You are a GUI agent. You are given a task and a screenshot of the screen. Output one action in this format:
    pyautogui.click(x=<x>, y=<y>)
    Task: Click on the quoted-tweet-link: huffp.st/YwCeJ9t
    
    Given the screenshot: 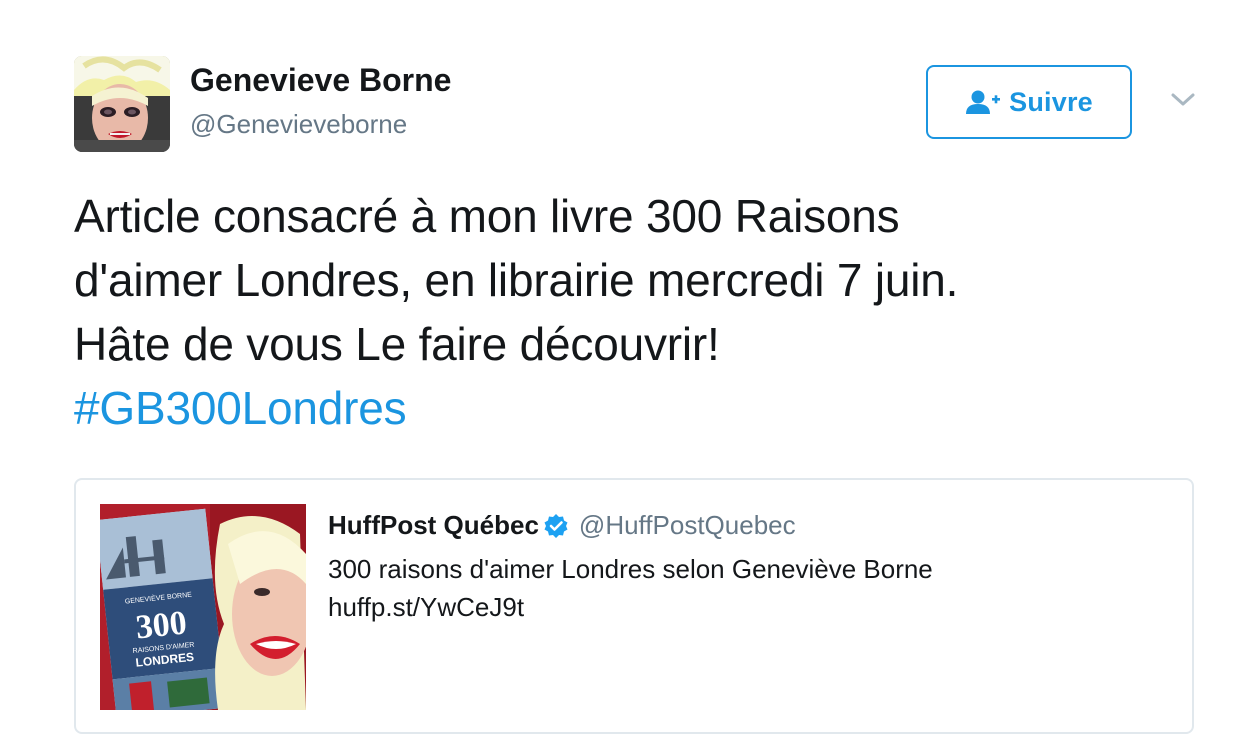 What is the action you would take?
    pyautogui.click(x=426, y=607)
    